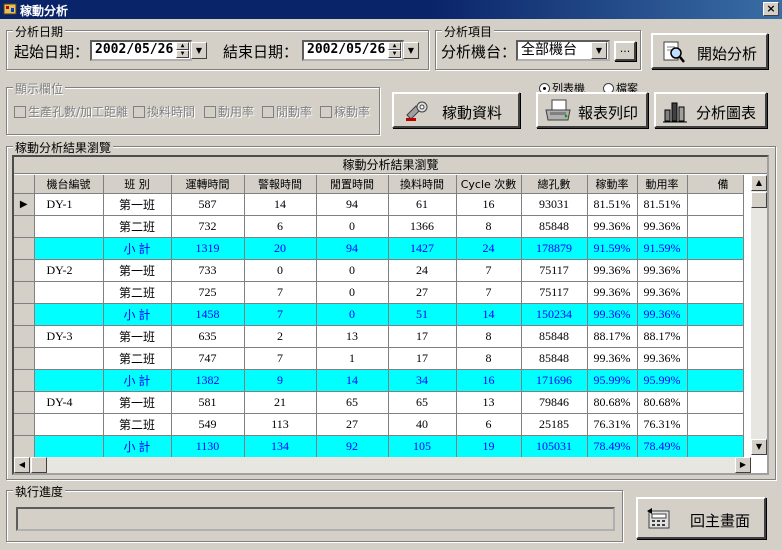 The width and height of the screenshot is (782, 550). Describe the element at coordinates (422, 336) in the screenshot. I see `table-cell: 17` at that location.